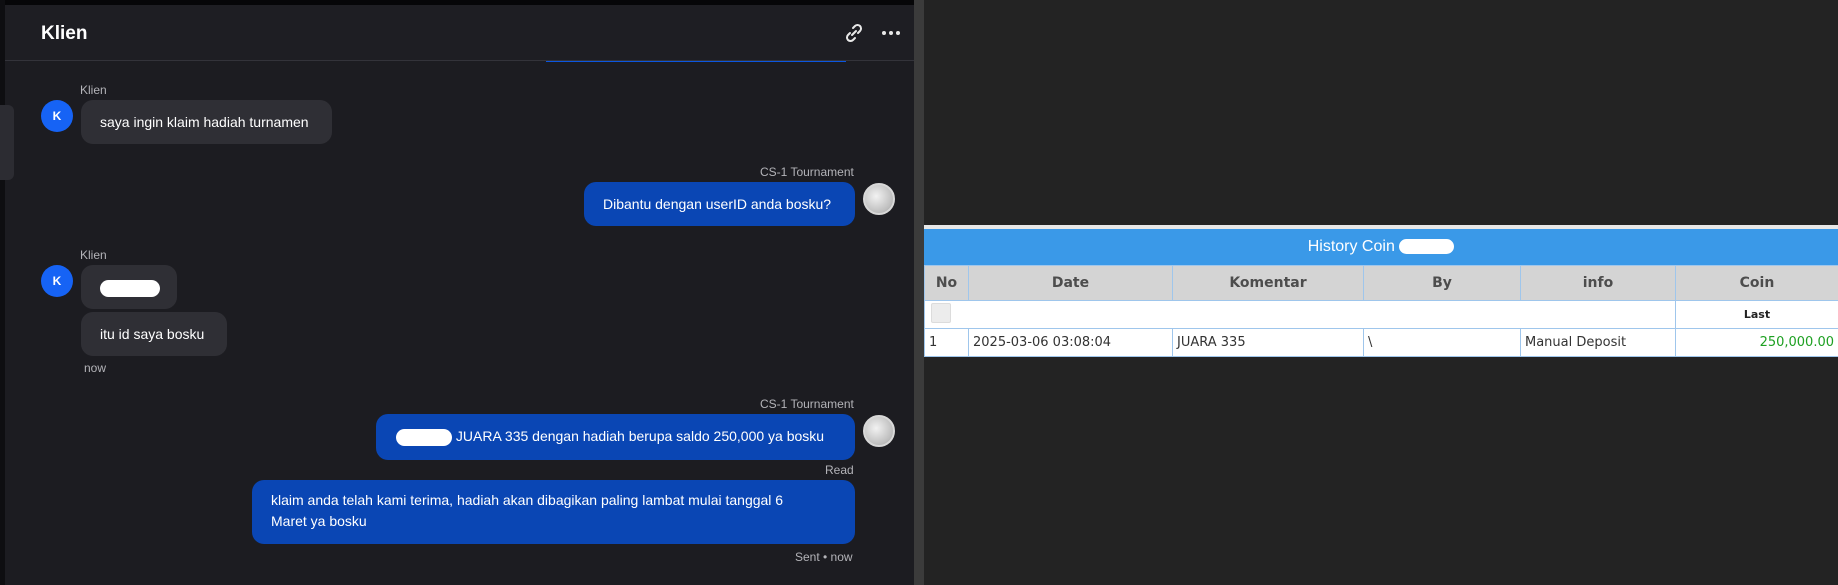 Image resolution: width=1838 pixels, height=585 pixels. What do you see at coordinates (7, 142) in the screenshot?
I see `scroll-indicator` at bounding box center [7, 142].